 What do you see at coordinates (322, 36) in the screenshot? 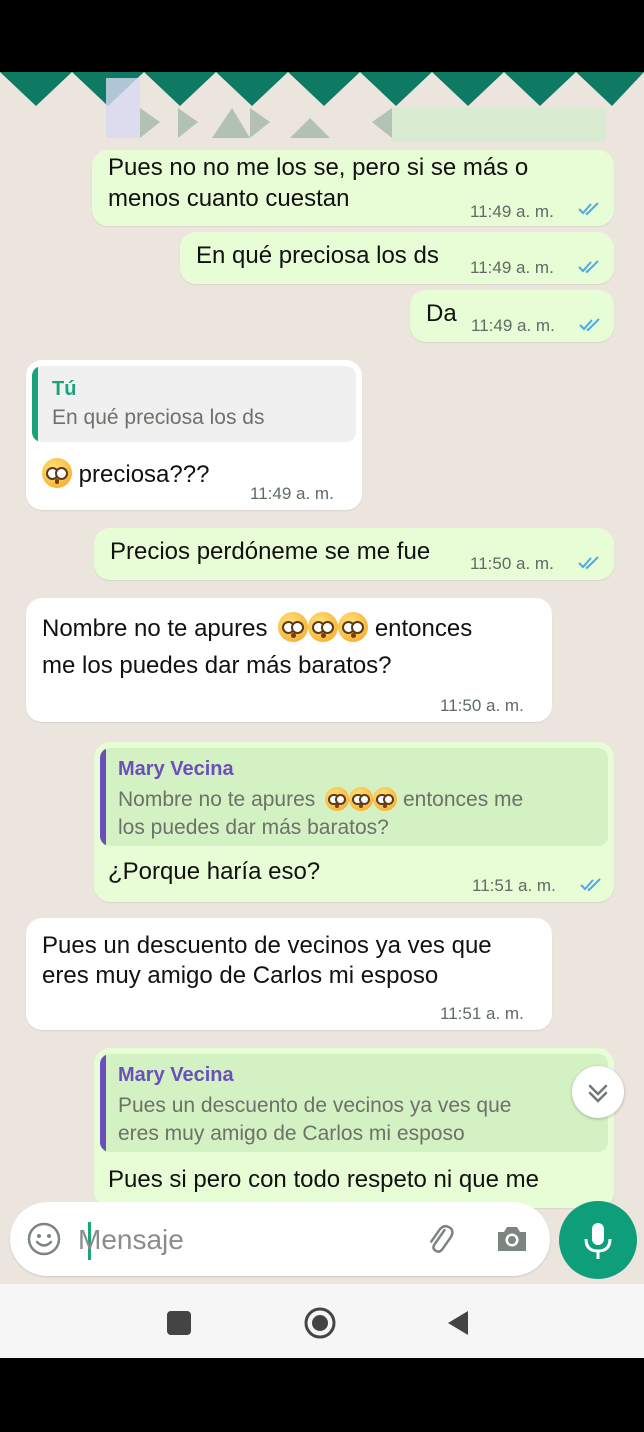
I see `status-bar-area` at bounding box center [322, 36].